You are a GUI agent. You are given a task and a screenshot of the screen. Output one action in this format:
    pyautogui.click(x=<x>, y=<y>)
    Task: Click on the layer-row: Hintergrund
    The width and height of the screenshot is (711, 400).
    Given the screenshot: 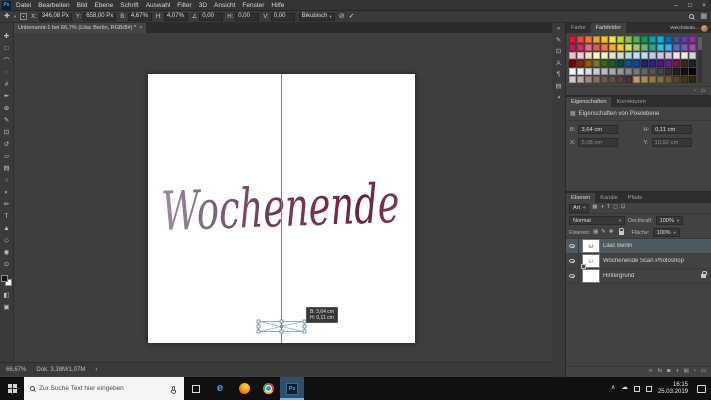 What is the action you would take?
    pyautogui.click(x=638, y=276)
    